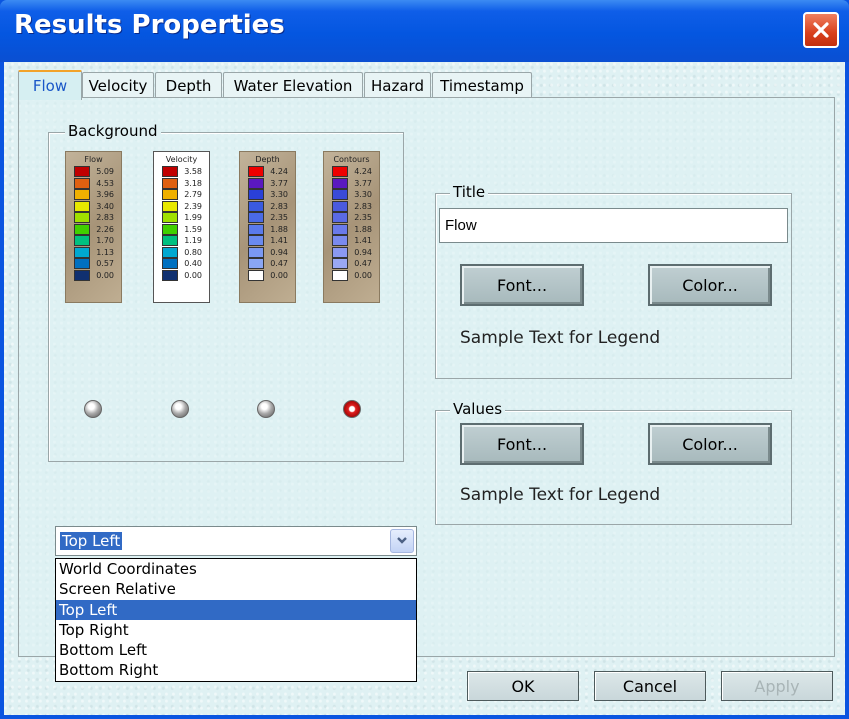  I want to click on legend-row: 3.96, so click(94, 195).